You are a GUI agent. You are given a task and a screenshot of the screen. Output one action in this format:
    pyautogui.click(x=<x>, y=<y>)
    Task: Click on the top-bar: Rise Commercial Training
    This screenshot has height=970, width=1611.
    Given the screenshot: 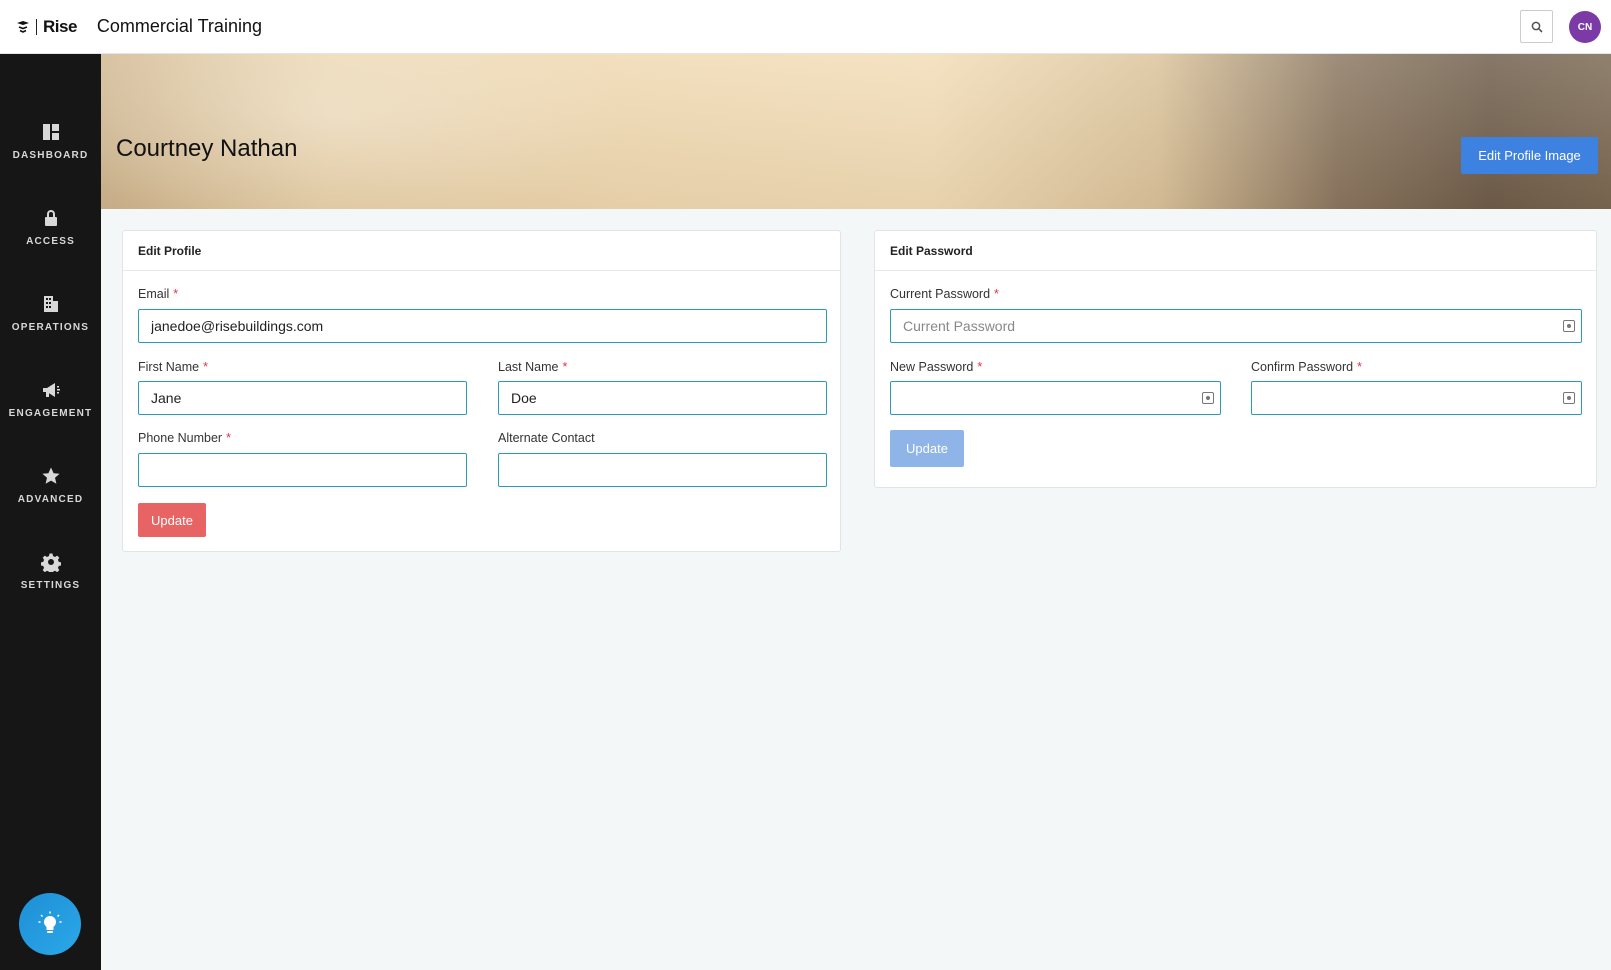 What is the action you would take?
    pyautogui.click(x=805, y=27)
    